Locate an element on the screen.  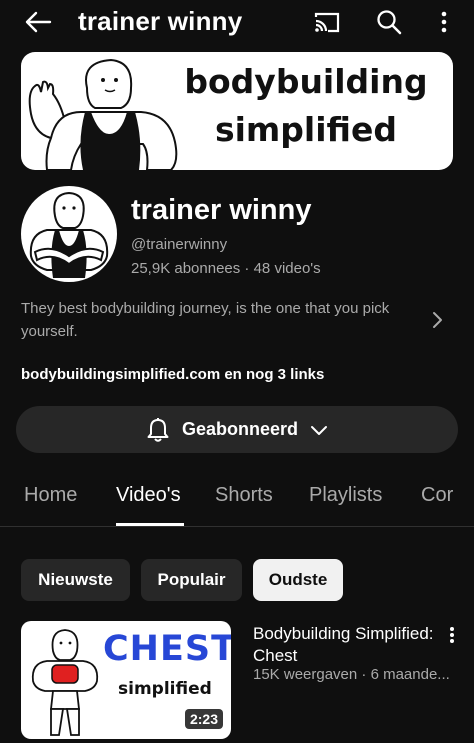
chip-oldest: Oudste is located at coordinates (298, 580).